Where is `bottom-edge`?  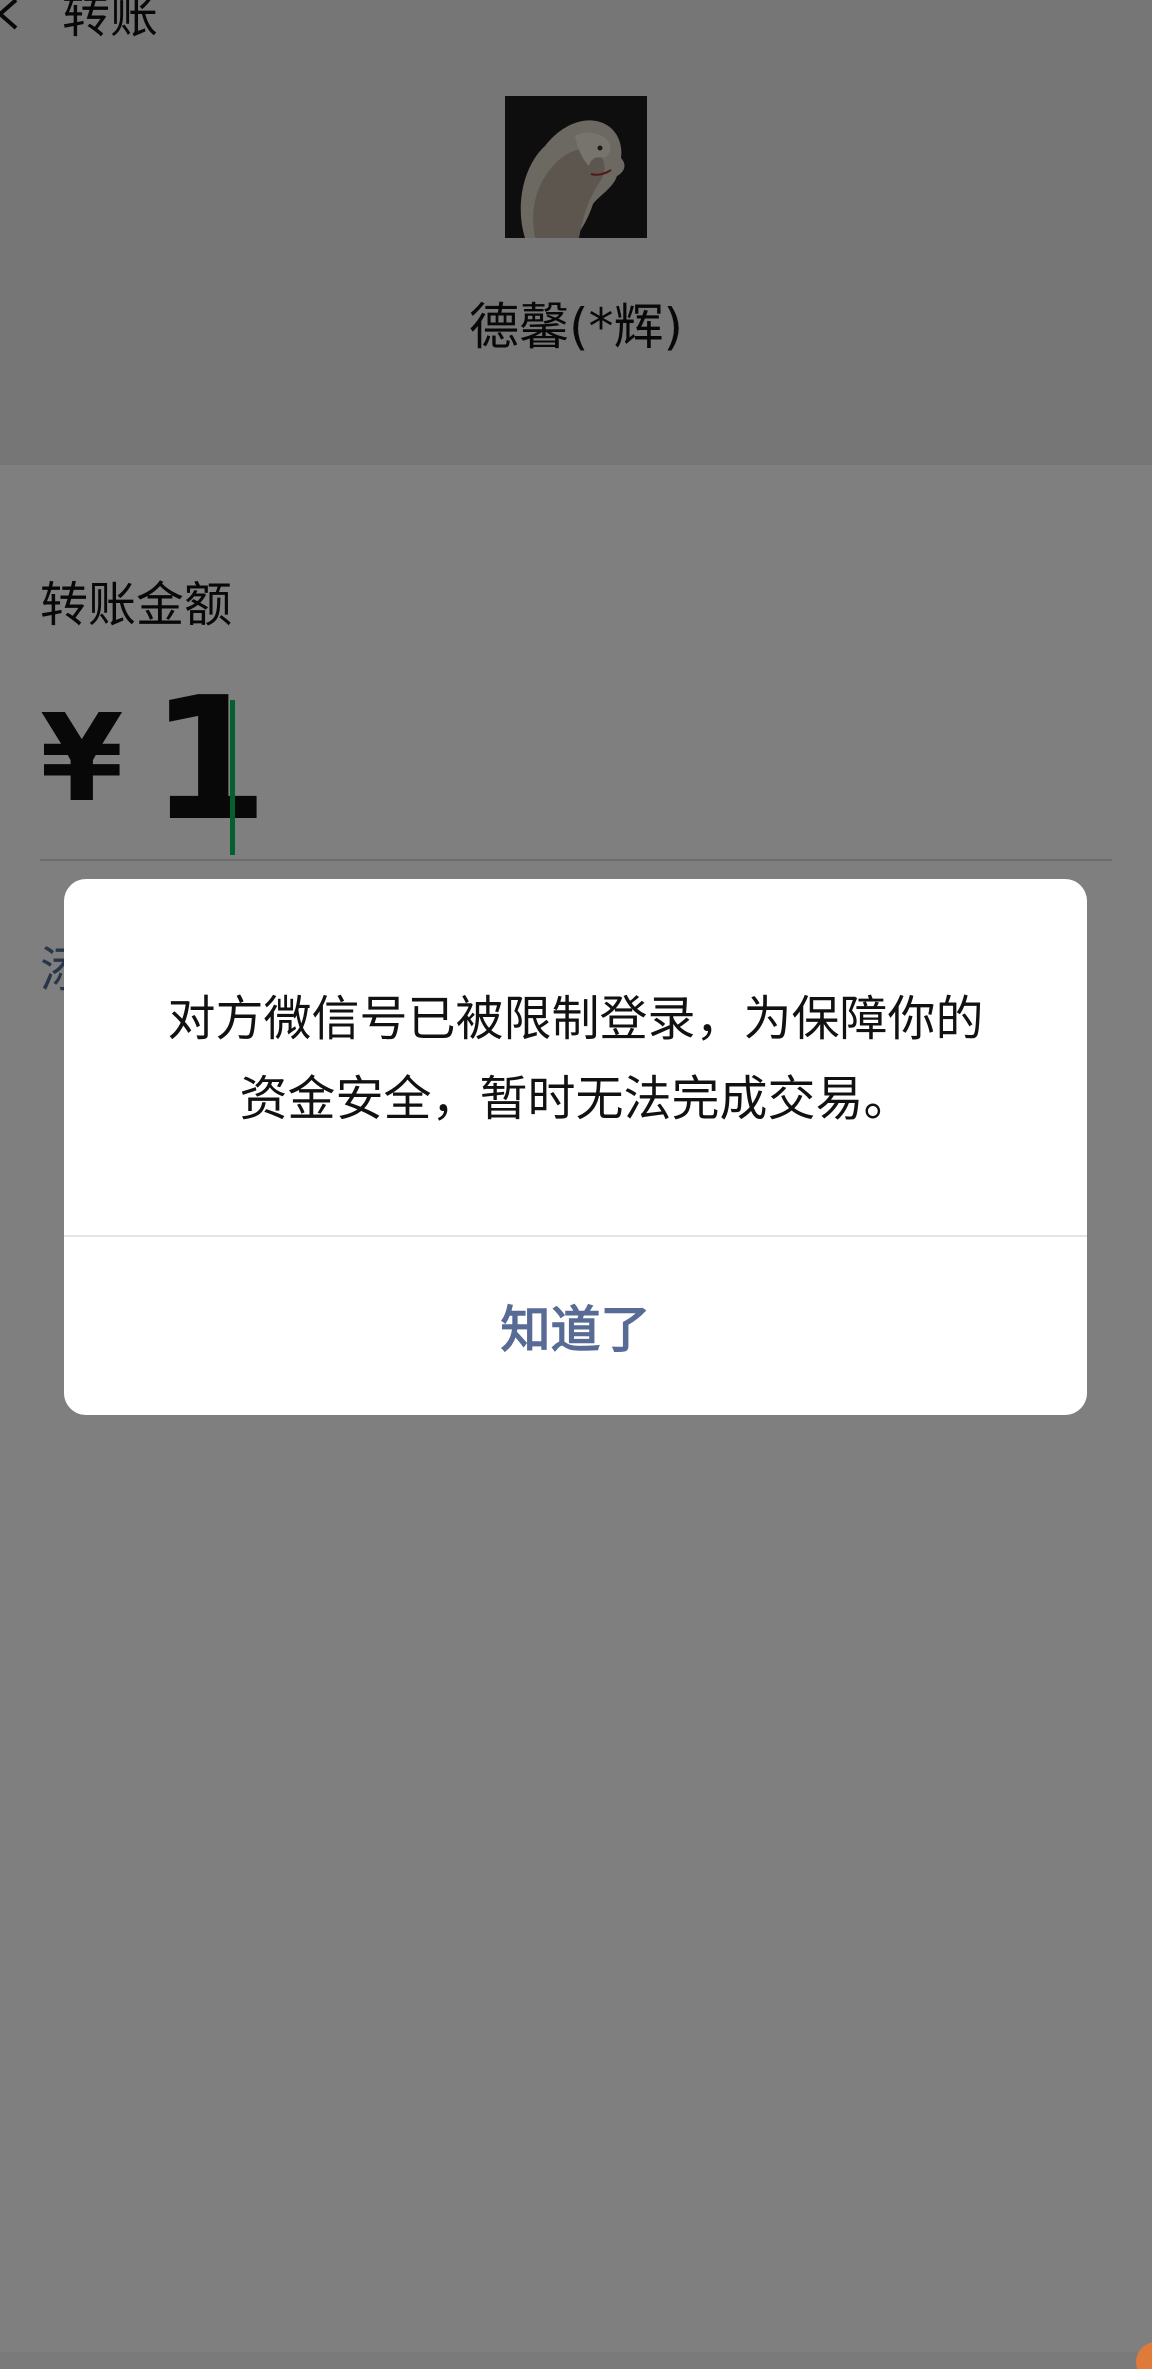 bottom-edge is located at coordinates (576, 2360).